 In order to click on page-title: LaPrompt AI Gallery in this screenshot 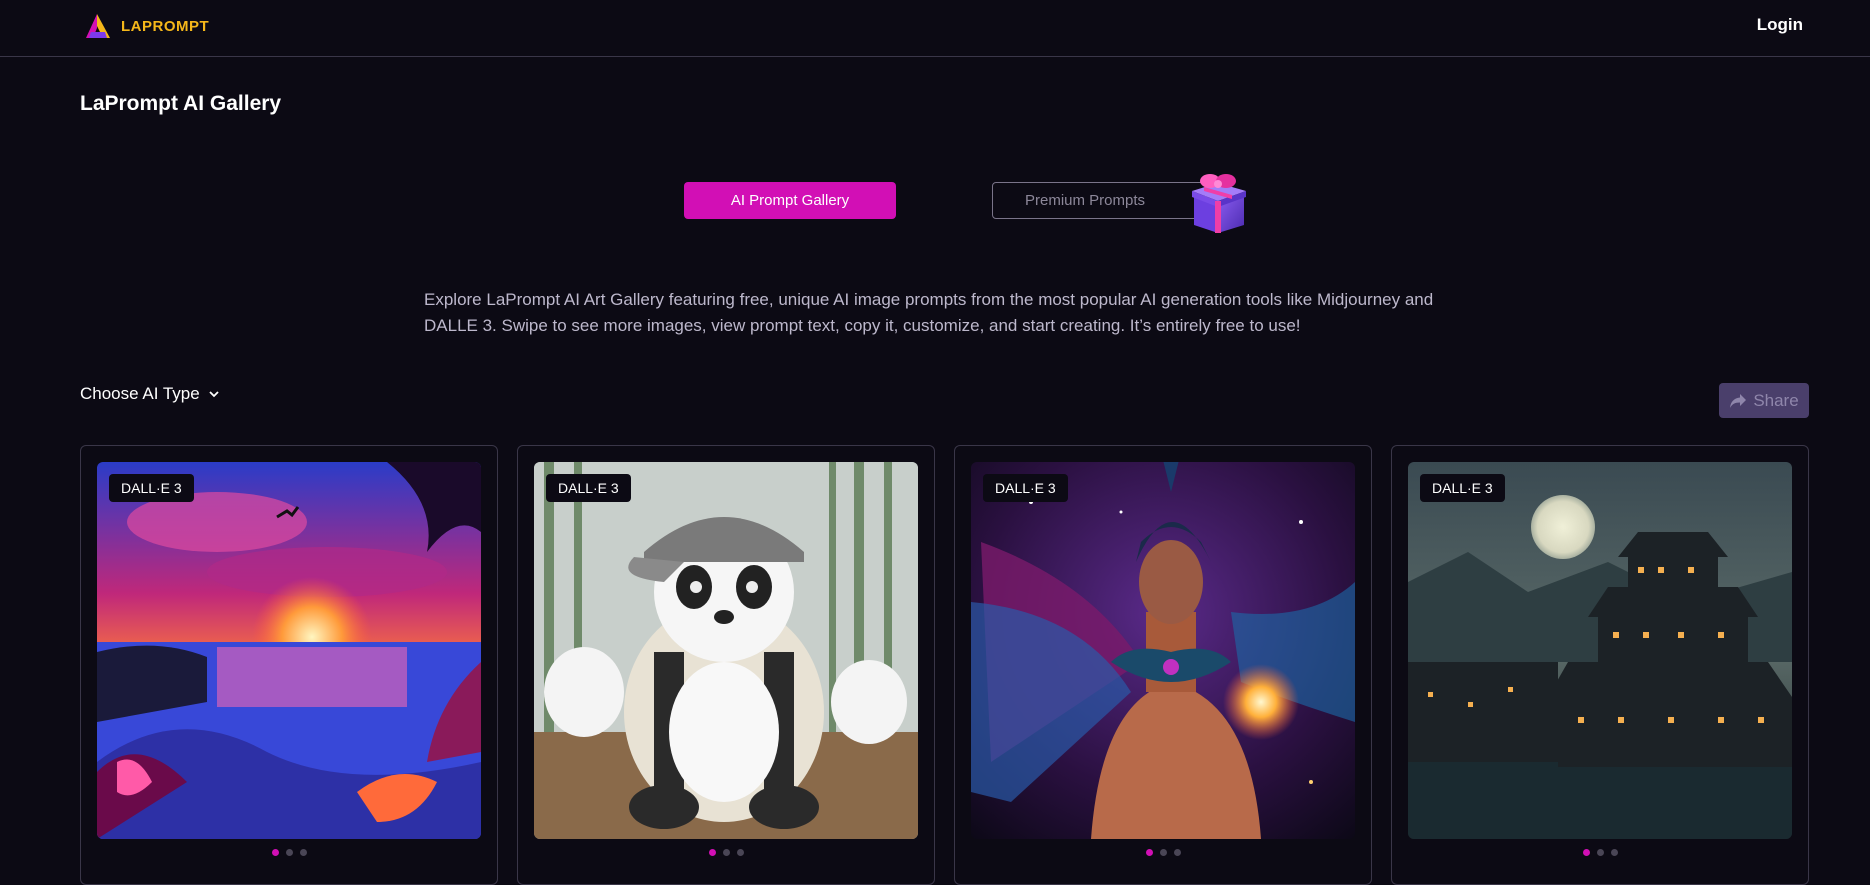, I will do `click(181, 103)`.